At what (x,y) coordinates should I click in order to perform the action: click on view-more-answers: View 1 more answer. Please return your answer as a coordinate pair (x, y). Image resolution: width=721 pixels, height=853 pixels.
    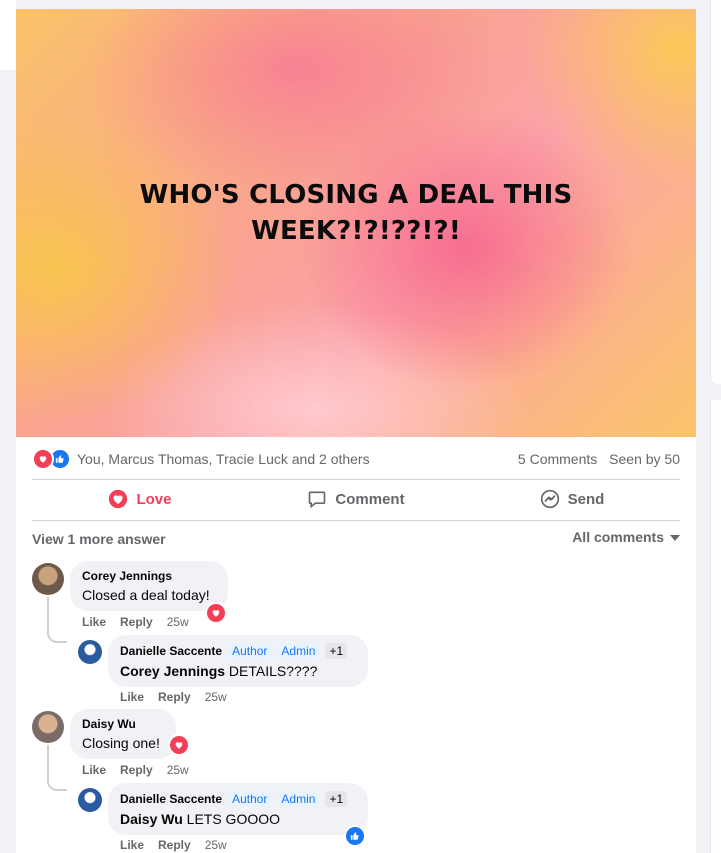
    Looking at the image, I should click on (99, 539).